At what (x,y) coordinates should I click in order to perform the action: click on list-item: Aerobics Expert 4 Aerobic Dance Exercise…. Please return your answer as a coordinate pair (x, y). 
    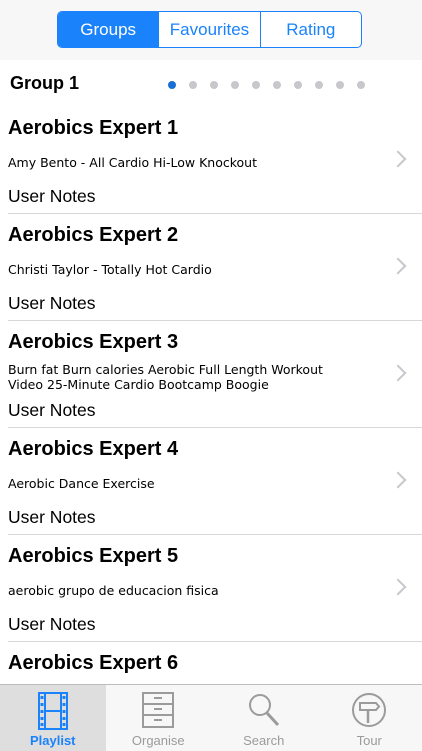
    Looking at the image, I should click on (215, 481).